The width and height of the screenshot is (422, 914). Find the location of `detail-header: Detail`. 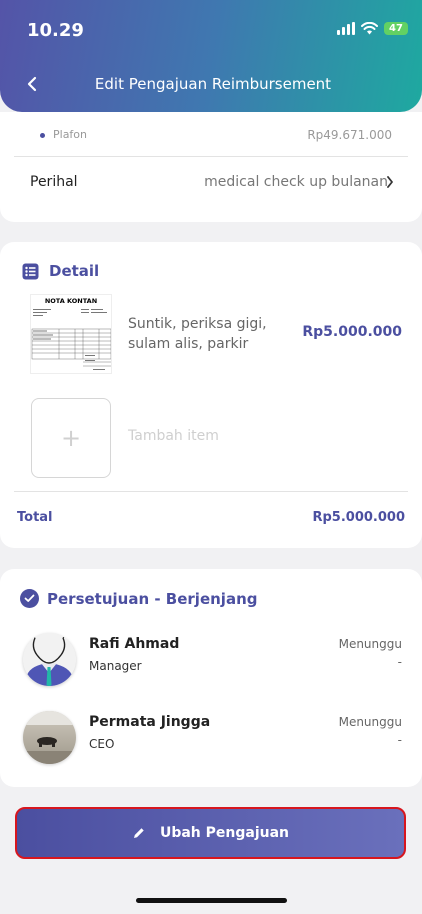

detail-header: Detail is located at coordinates (60, 271).